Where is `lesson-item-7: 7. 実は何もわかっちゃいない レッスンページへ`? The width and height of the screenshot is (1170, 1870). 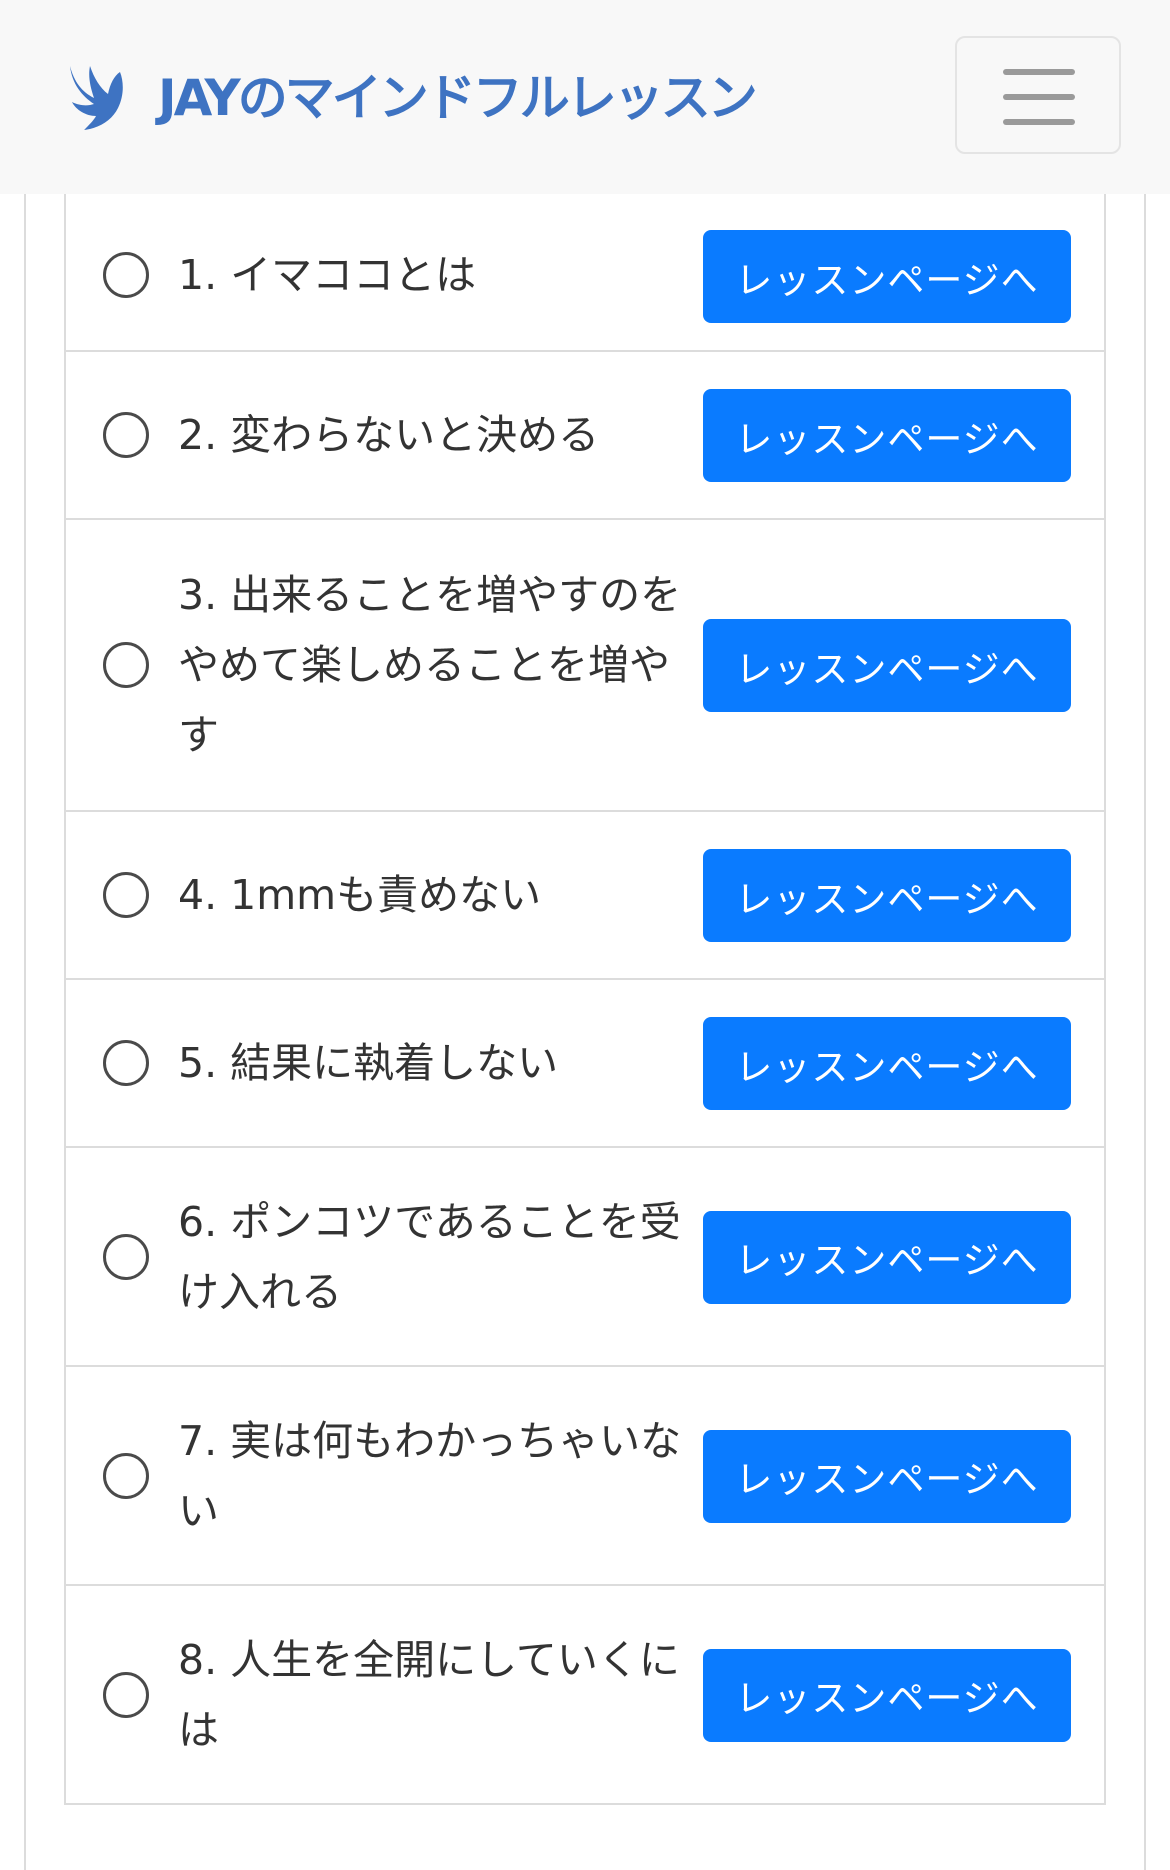
lesson-item-7: 7. 実は何もわかっちゃいない レッスンページへ is located at coordinates (585, 1476).